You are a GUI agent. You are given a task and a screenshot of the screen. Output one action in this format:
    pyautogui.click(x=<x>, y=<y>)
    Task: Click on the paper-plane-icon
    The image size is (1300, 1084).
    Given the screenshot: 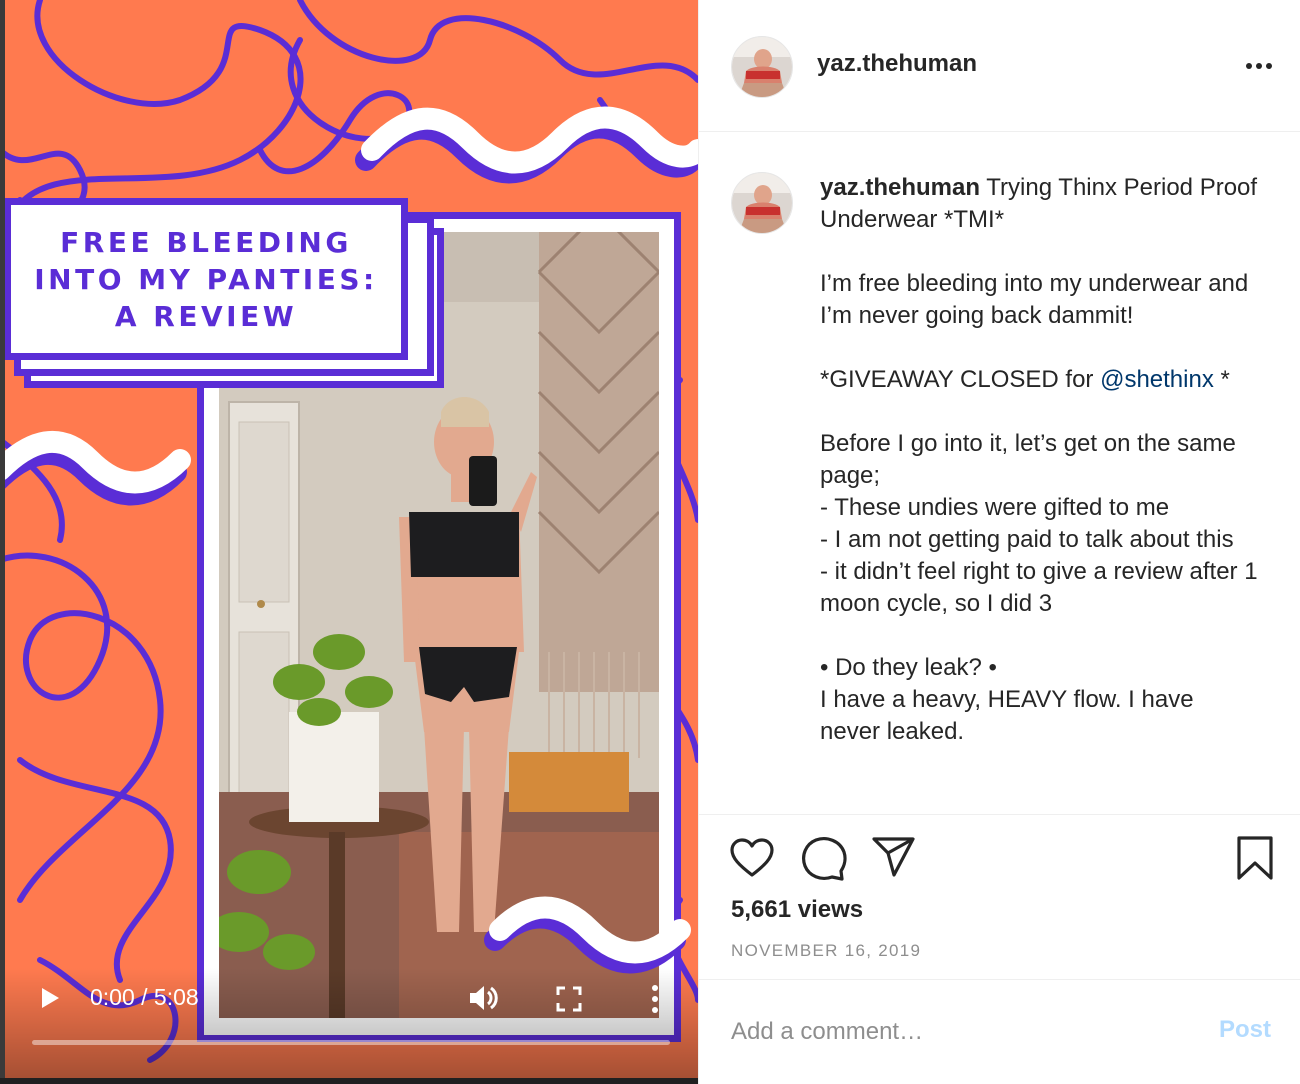 What is the action you would take?
    pyautogui.click(x=894, y=857)
    